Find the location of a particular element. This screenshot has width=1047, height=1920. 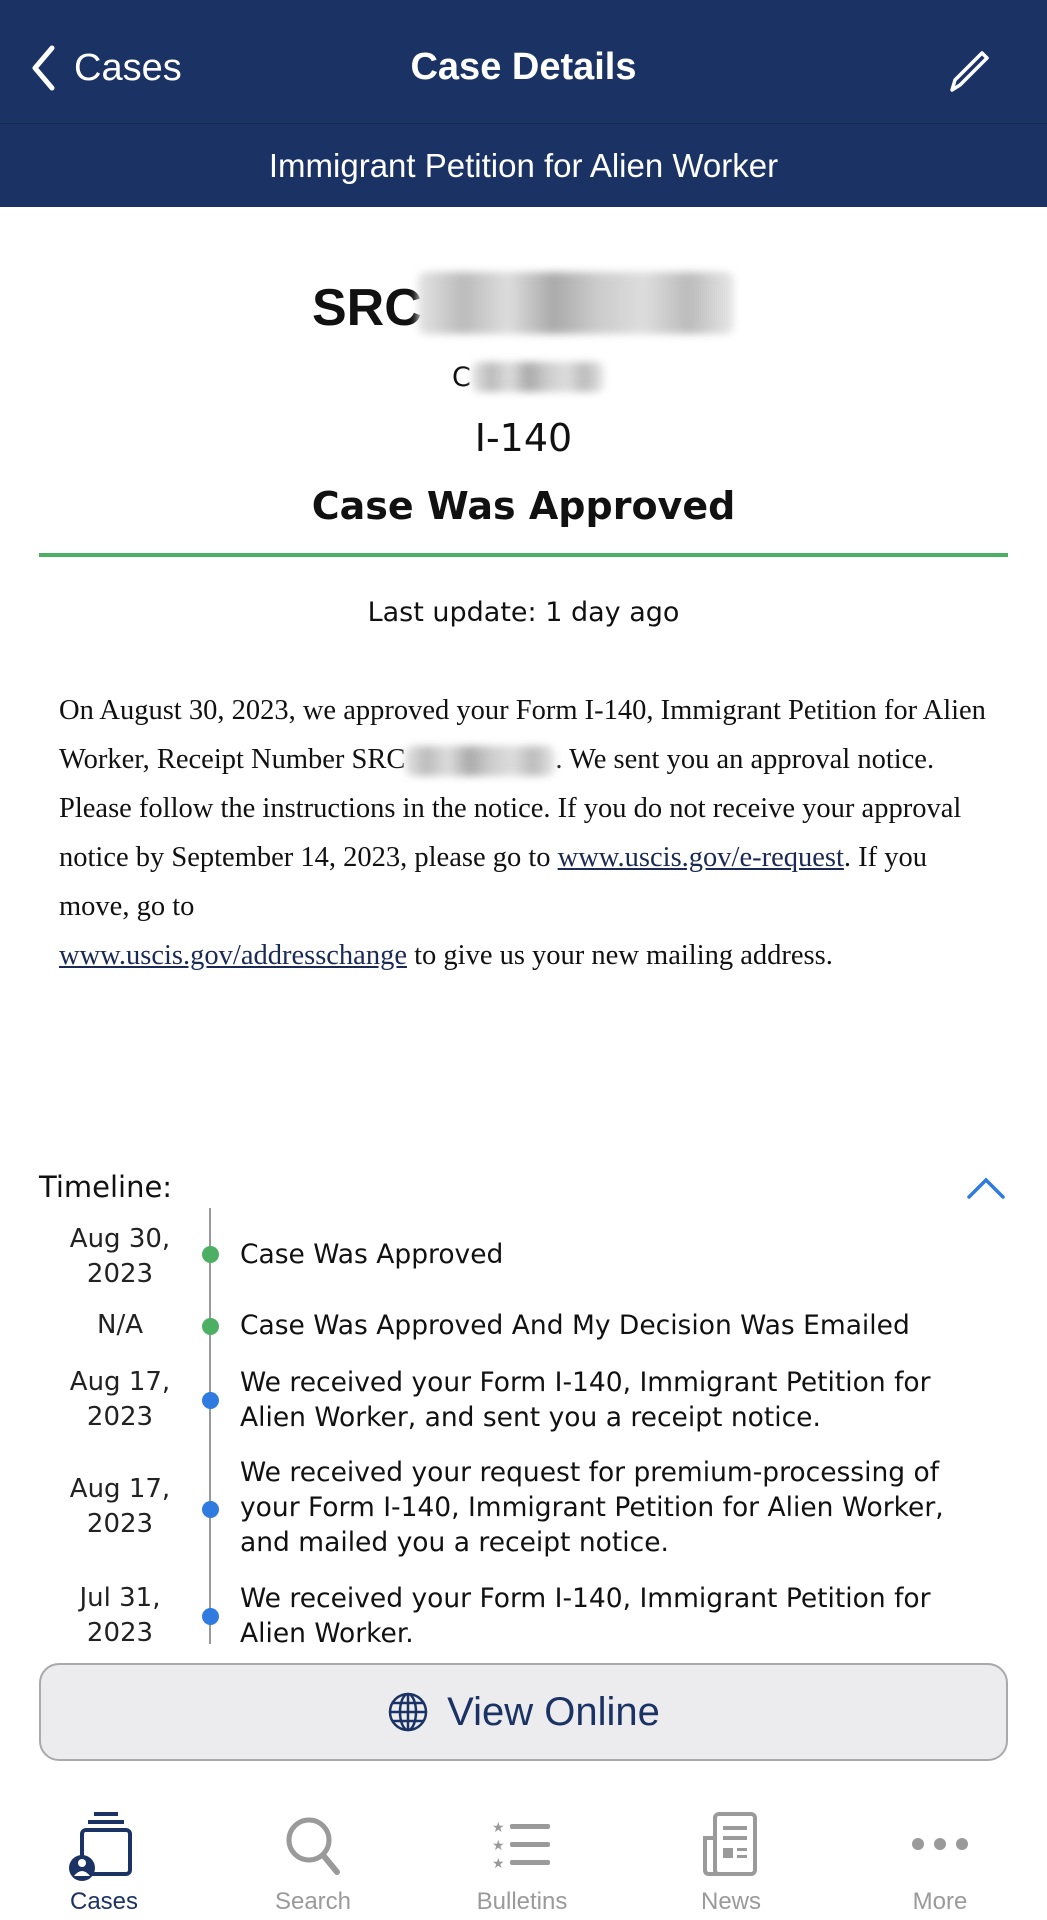

newspaper-icon is located at coordinates (730, 1844).